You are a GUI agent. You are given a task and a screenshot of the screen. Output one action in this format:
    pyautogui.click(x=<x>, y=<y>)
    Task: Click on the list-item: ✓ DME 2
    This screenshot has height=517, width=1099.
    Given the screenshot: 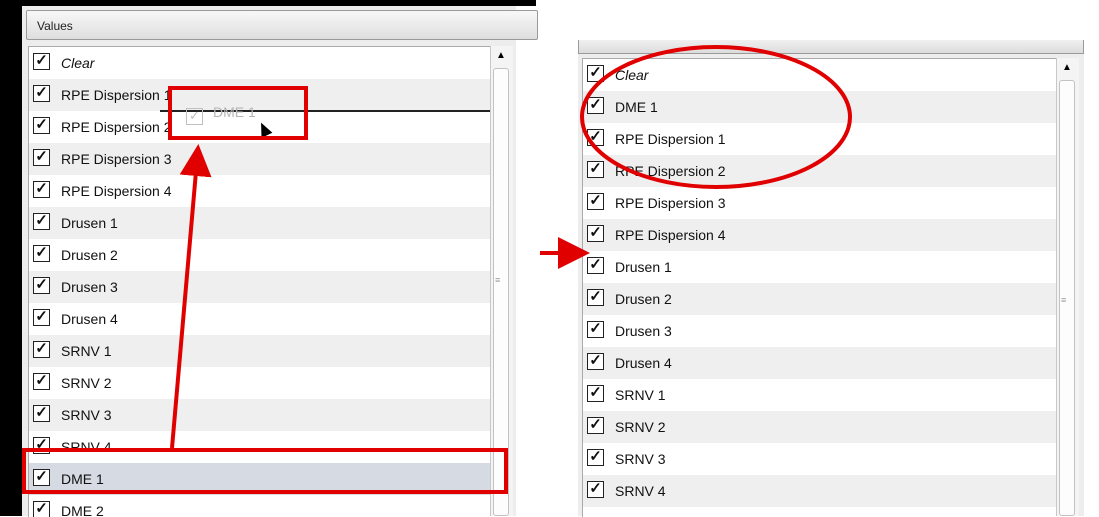 What is the action you would take?
    pyautogui.click(x=260, y=506)
    